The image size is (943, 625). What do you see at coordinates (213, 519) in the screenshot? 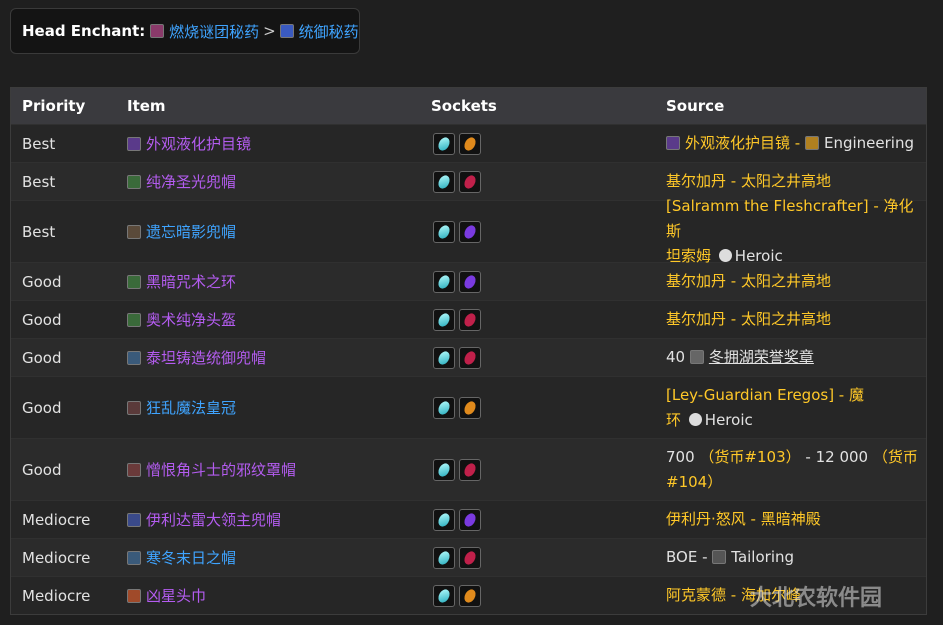
I see `item-link: 伊利达雷大领主兜帽` at bounding box center [213, 519].